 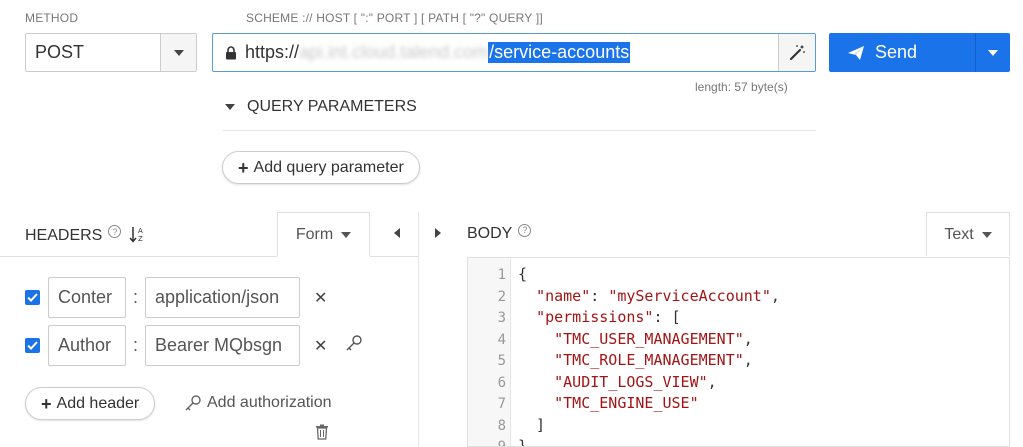 I want to click on query-parameters-toggle: QUERY PARAMETERS, so click(x=321, y=107).